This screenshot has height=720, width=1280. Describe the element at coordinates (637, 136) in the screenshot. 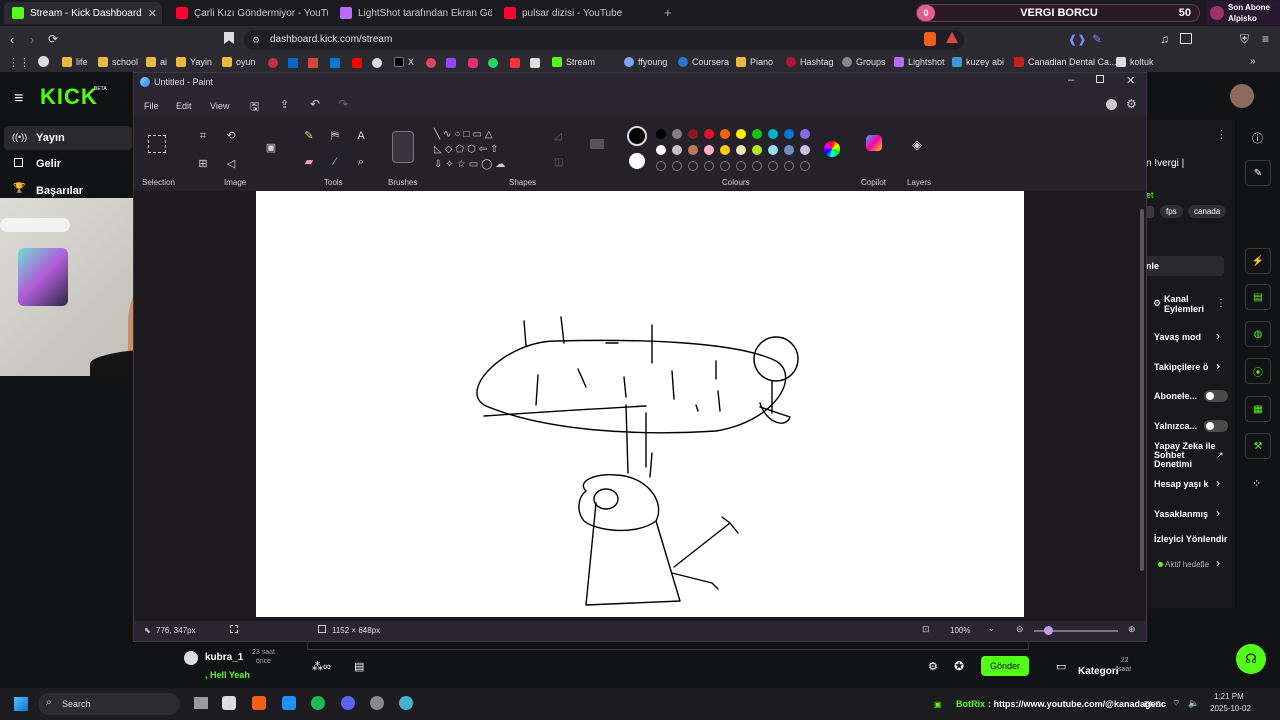

I see `primary-colour` at that location.